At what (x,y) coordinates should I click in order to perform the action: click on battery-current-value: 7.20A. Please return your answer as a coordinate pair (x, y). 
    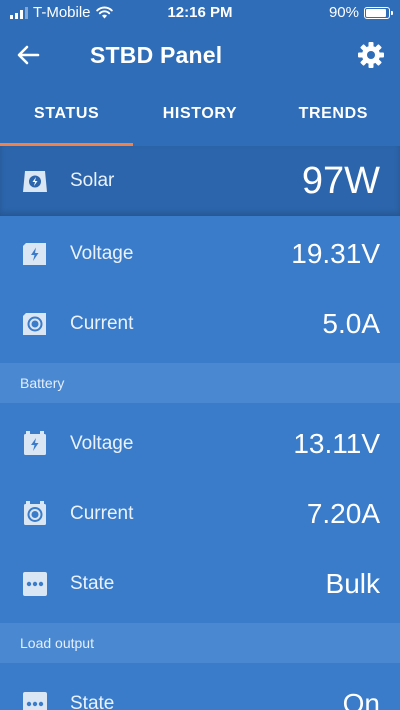
    Looking at the image, I should click on (343, 513).